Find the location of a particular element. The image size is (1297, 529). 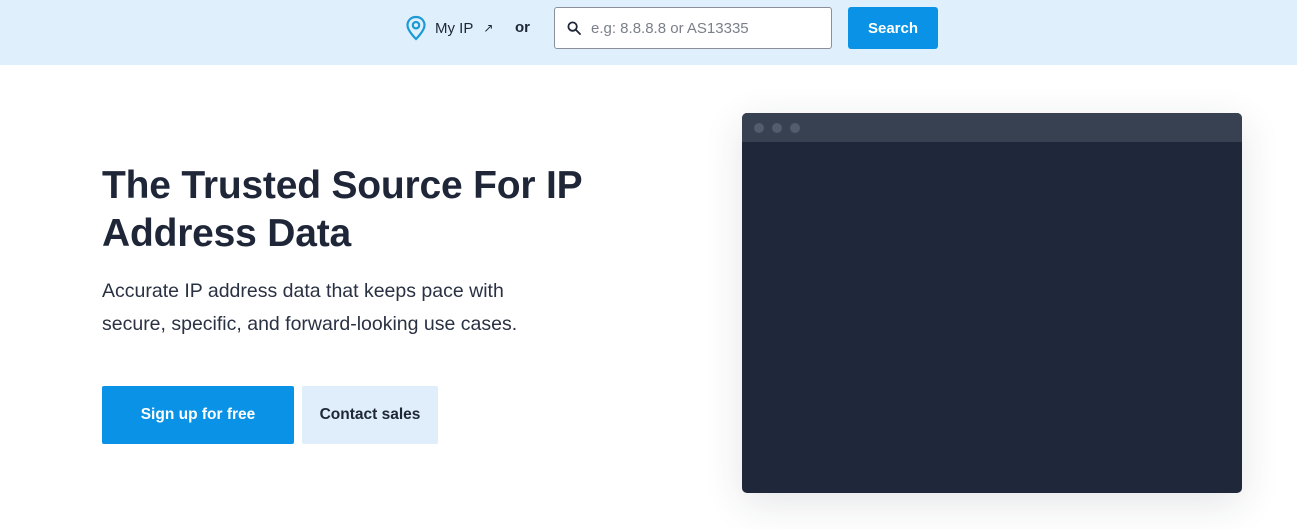

external-arrow-icon: ↗ is located at coordinates (488, 28).